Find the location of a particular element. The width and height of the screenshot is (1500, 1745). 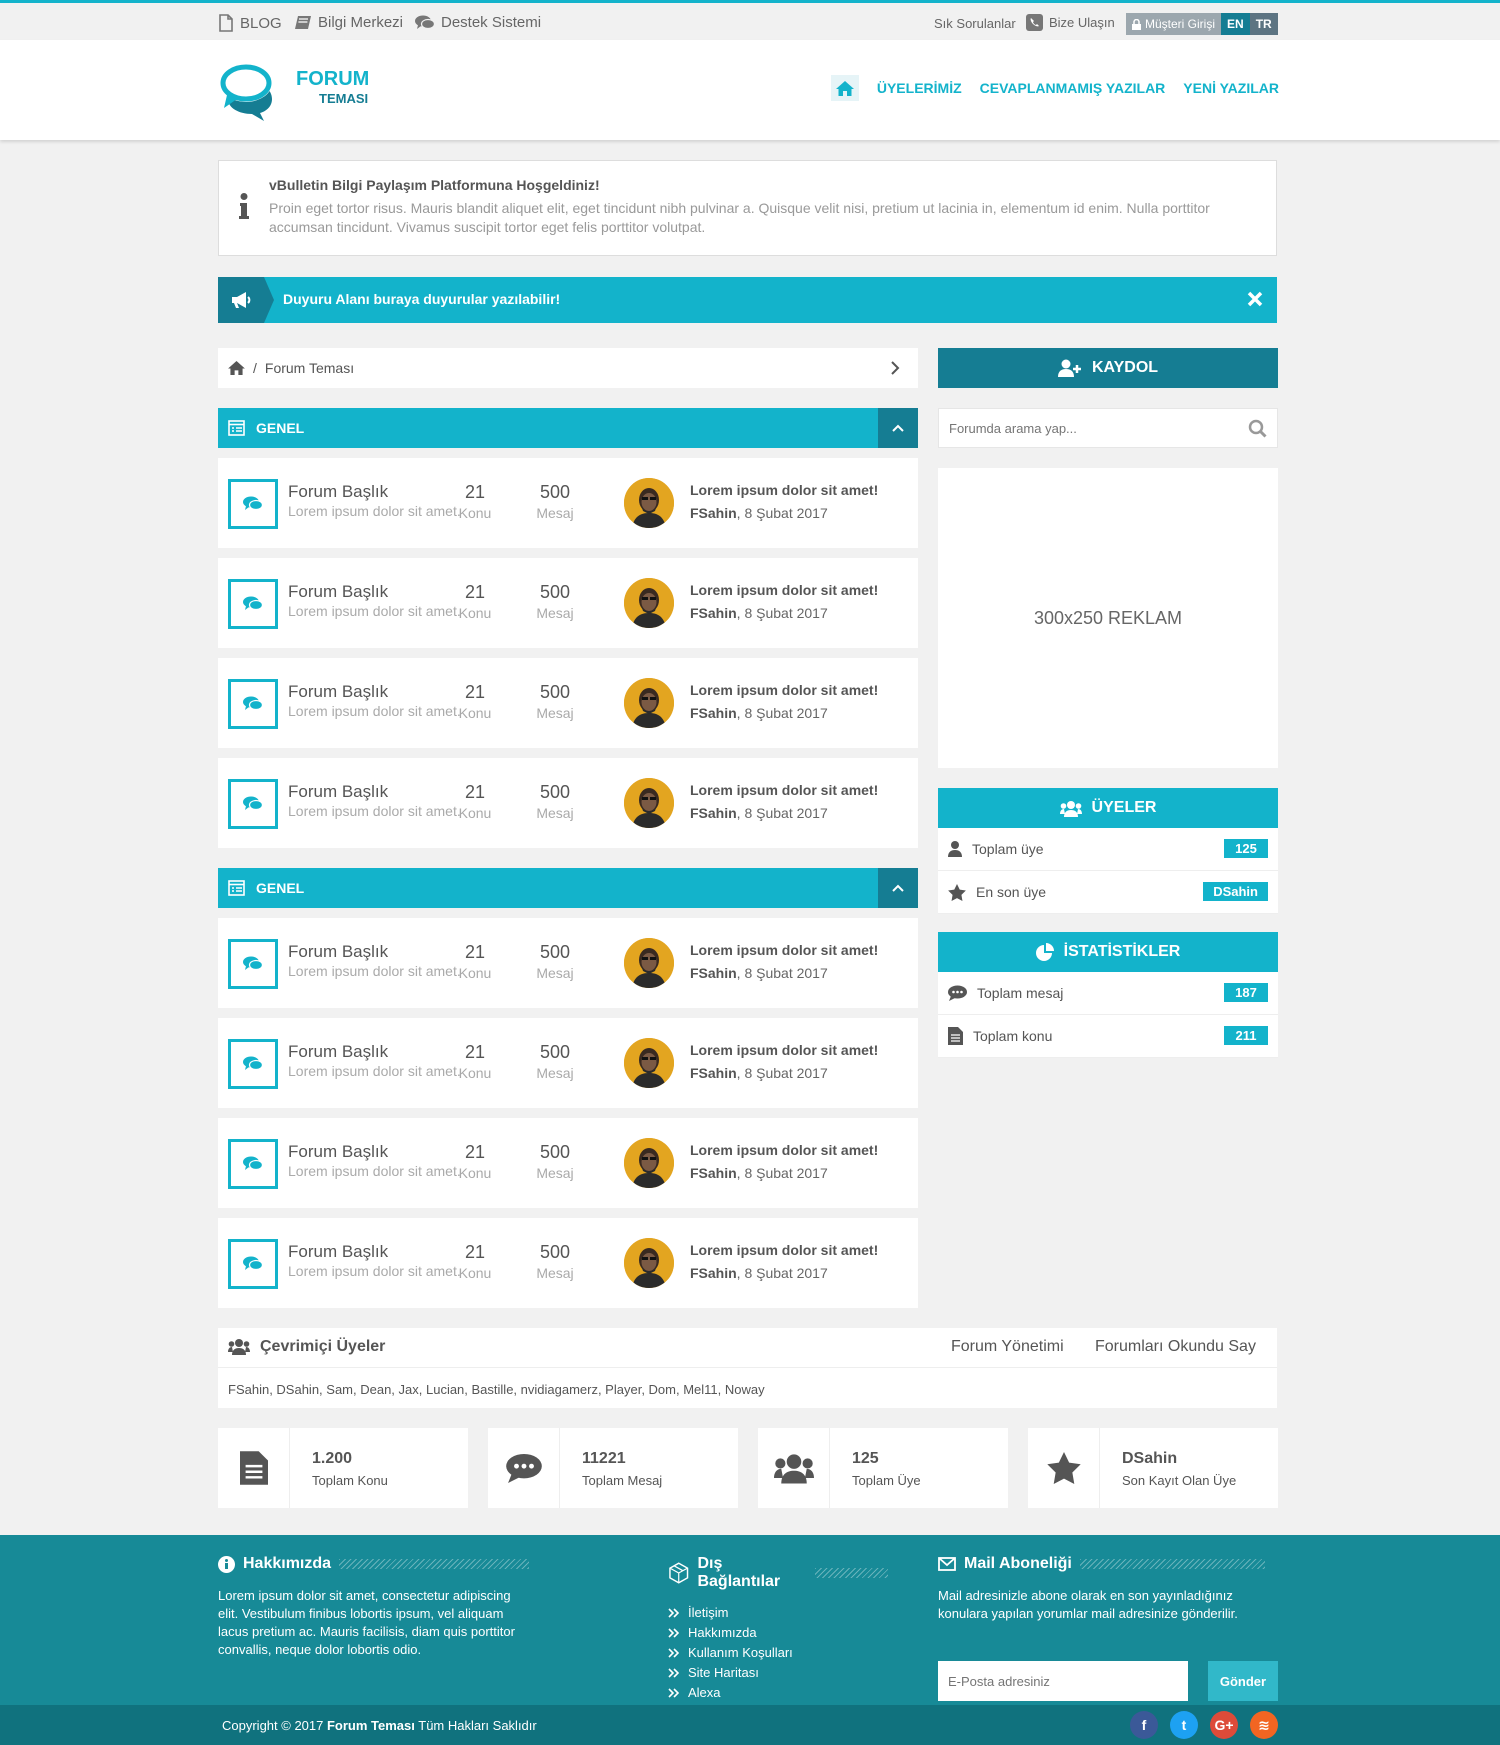

topic-count-value: 21 is located at coordinates (475, 1052).